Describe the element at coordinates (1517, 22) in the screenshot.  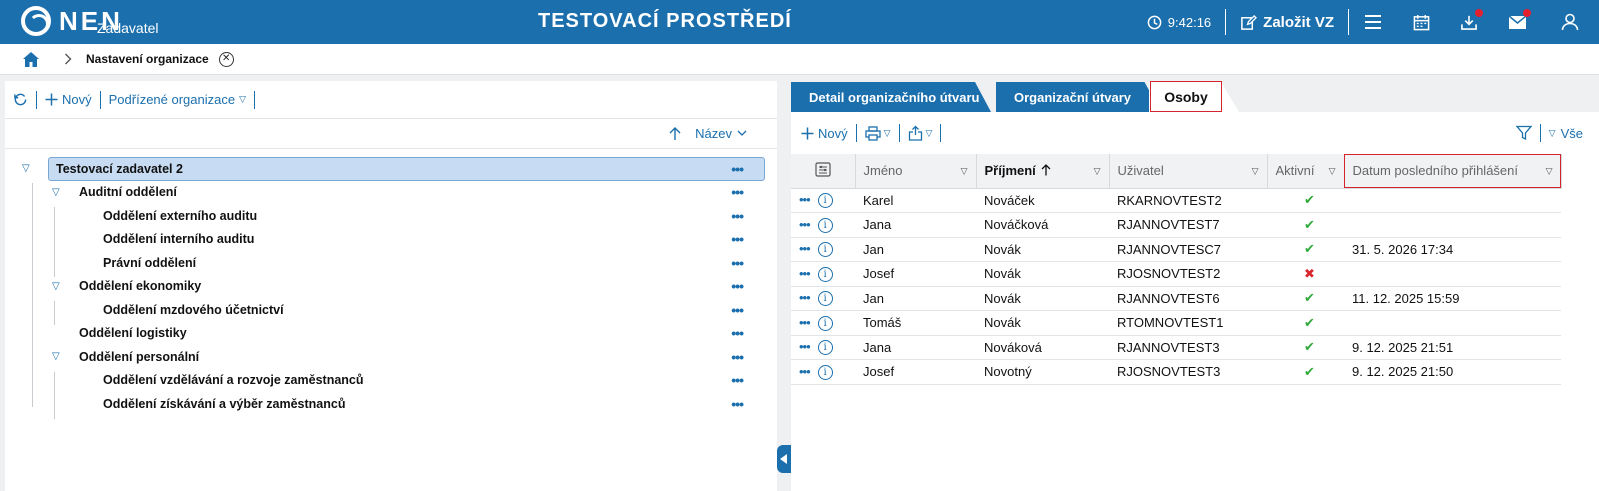
I see `mail-button` at that location.